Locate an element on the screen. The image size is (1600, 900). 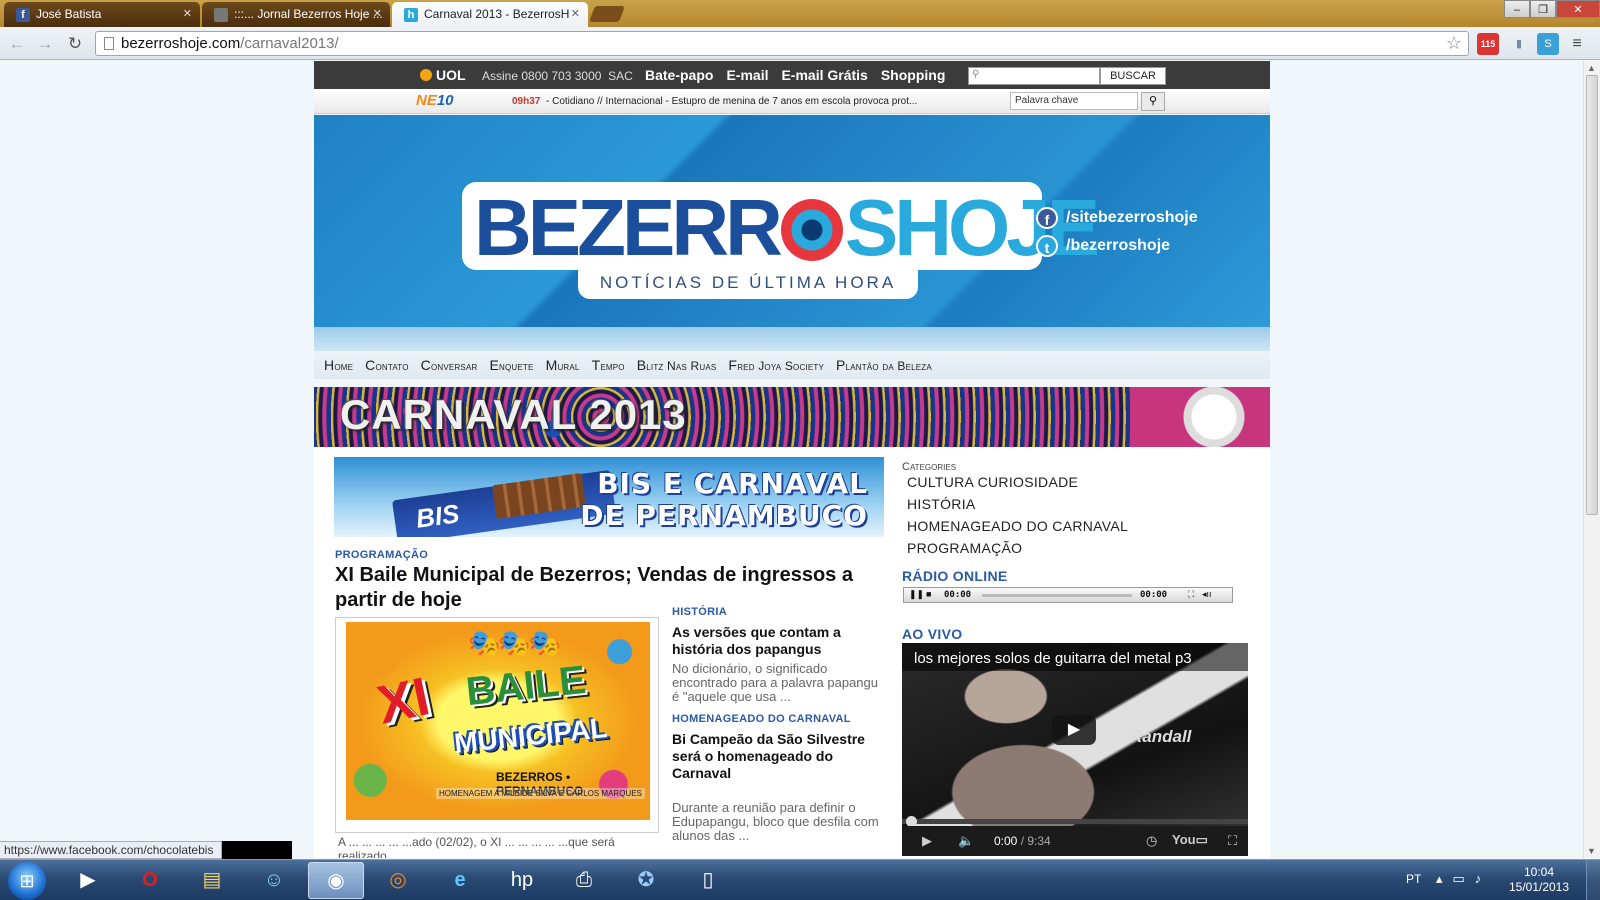
document-icon: ▯ is located at coordinates (708, 880).